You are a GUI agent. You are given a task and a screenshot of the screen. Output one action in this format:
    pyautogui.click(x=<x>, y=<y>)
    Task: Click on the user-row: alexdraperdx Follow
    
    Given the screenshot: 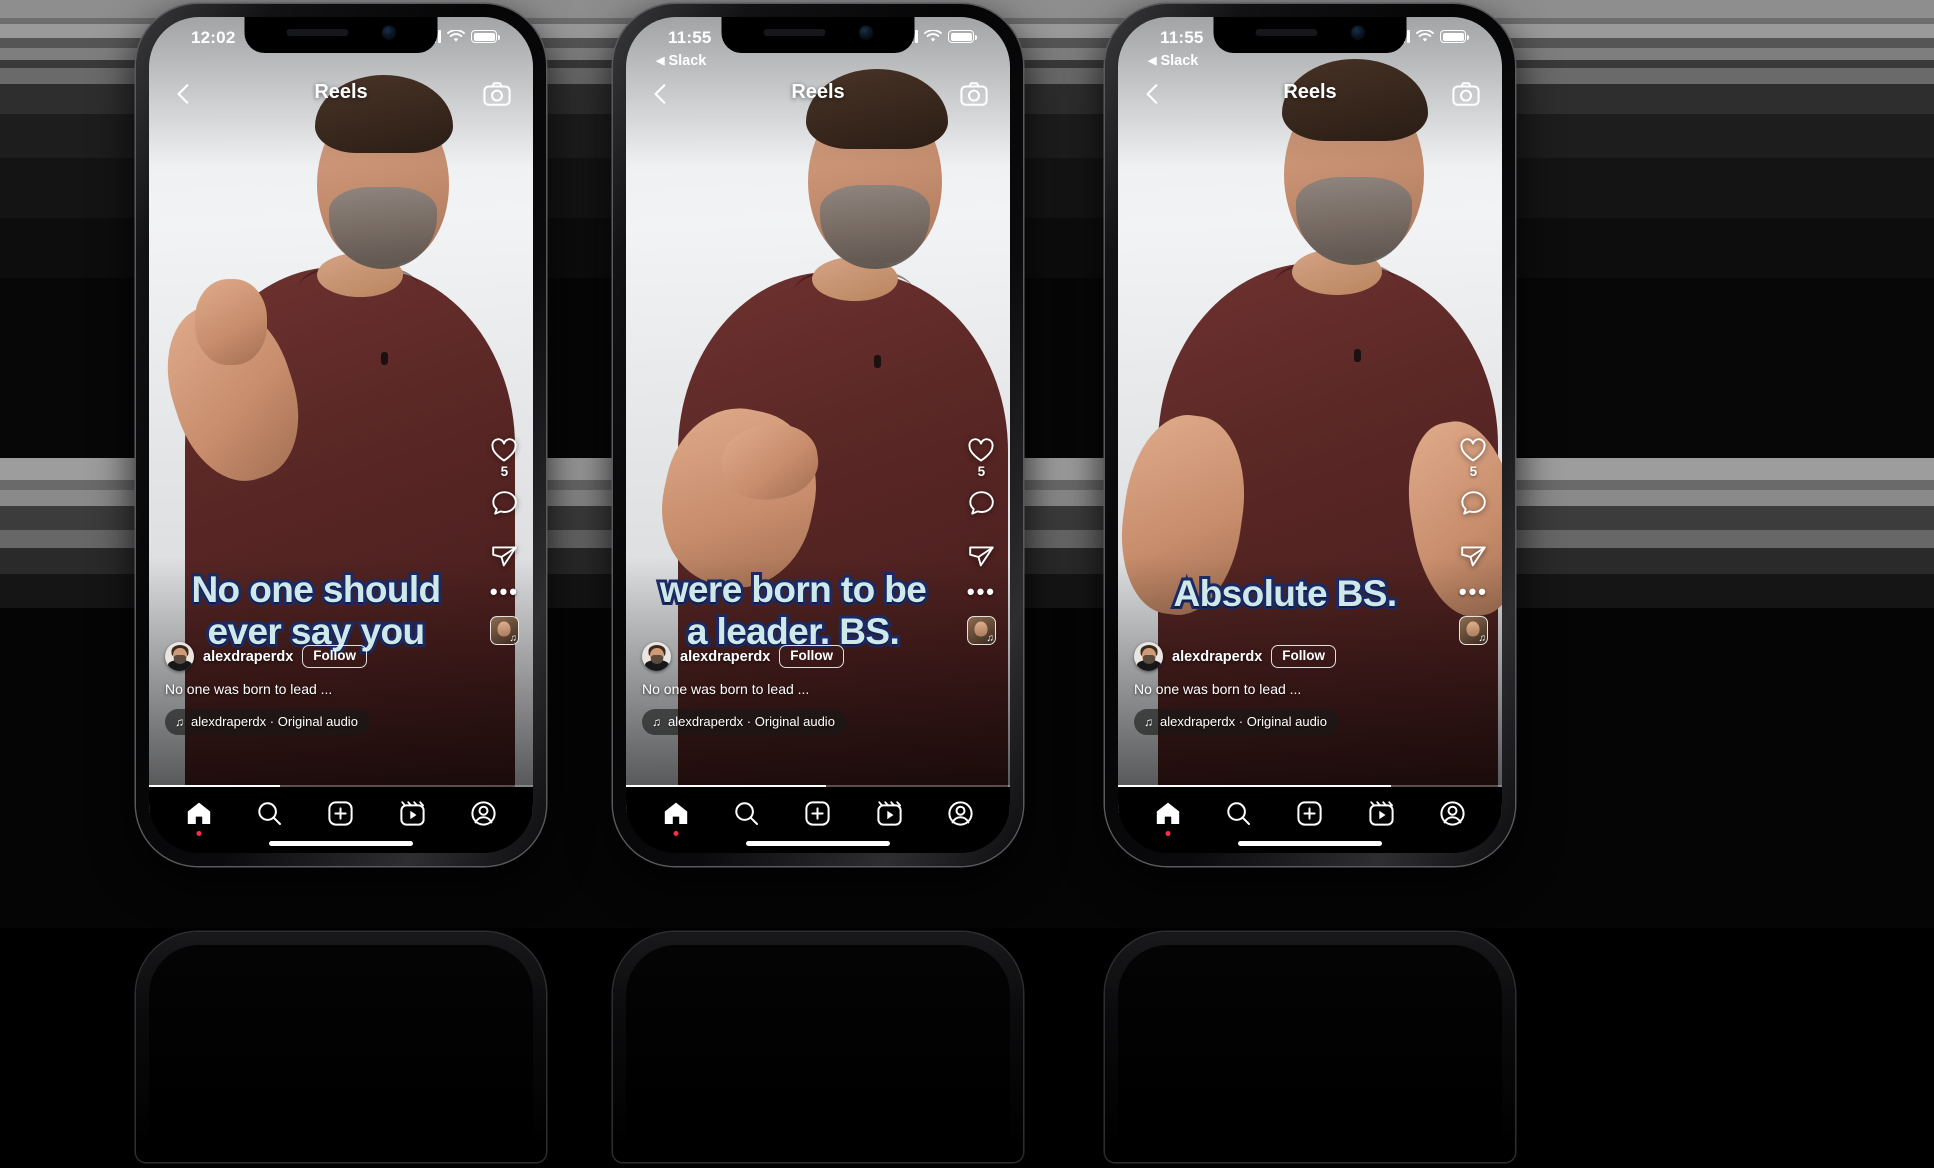 What is the action you would take?
    pyautogui.click(x=797, y=656)
    